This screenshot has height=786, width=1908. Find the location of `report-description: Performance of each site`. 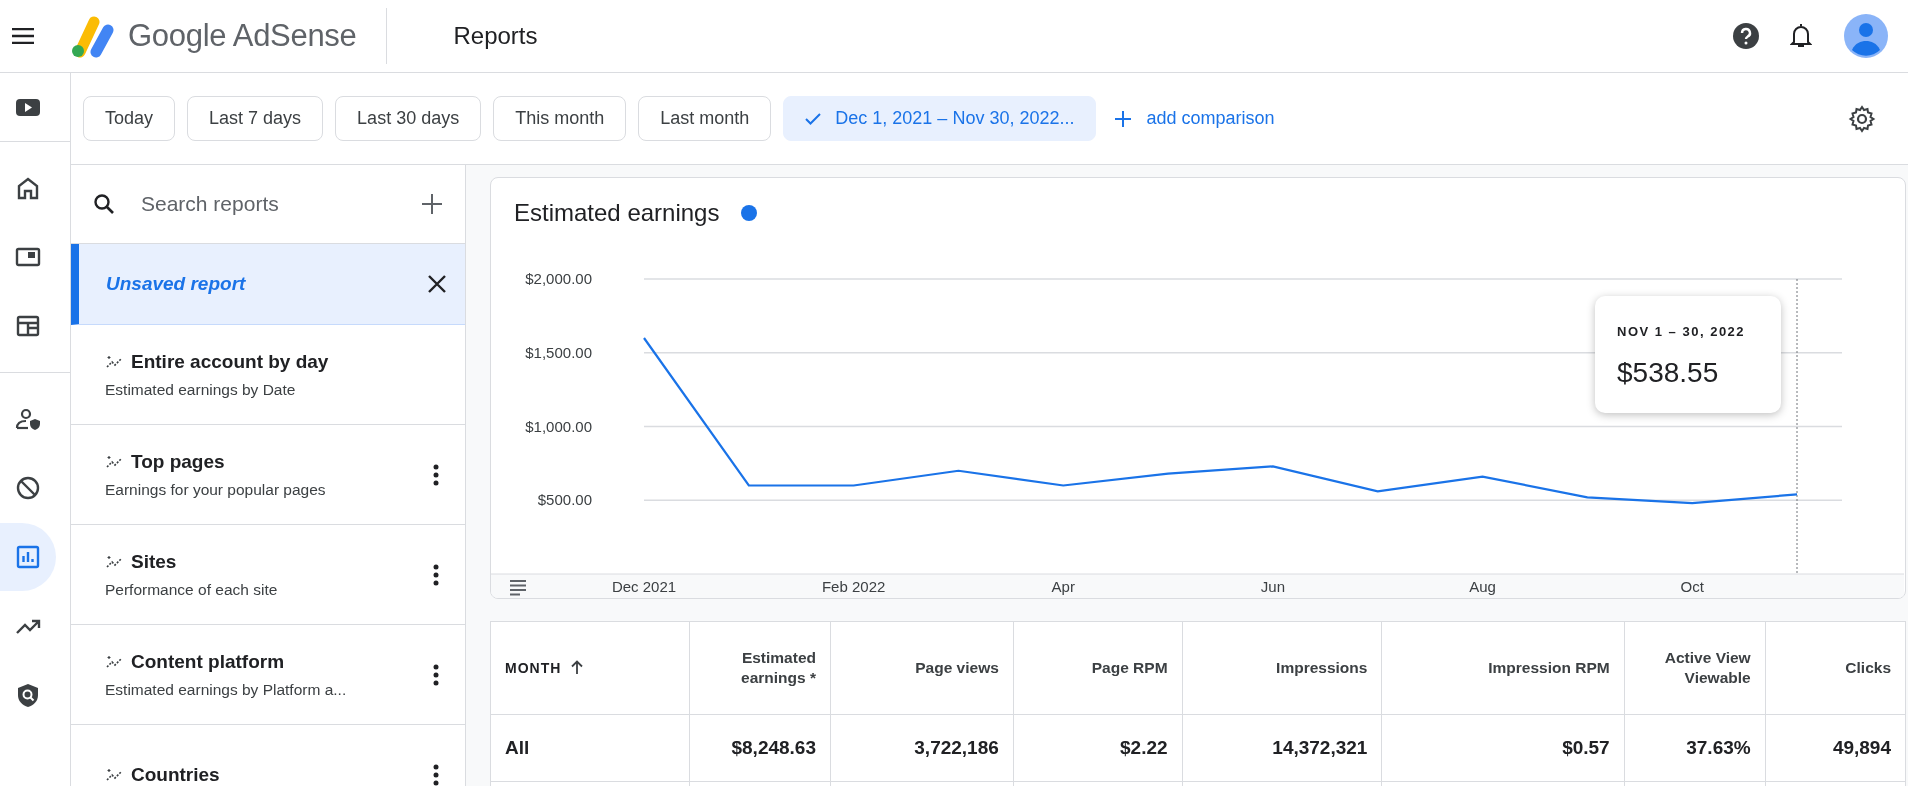

report-description: Performance of each site is located at coordinates (191, 589).